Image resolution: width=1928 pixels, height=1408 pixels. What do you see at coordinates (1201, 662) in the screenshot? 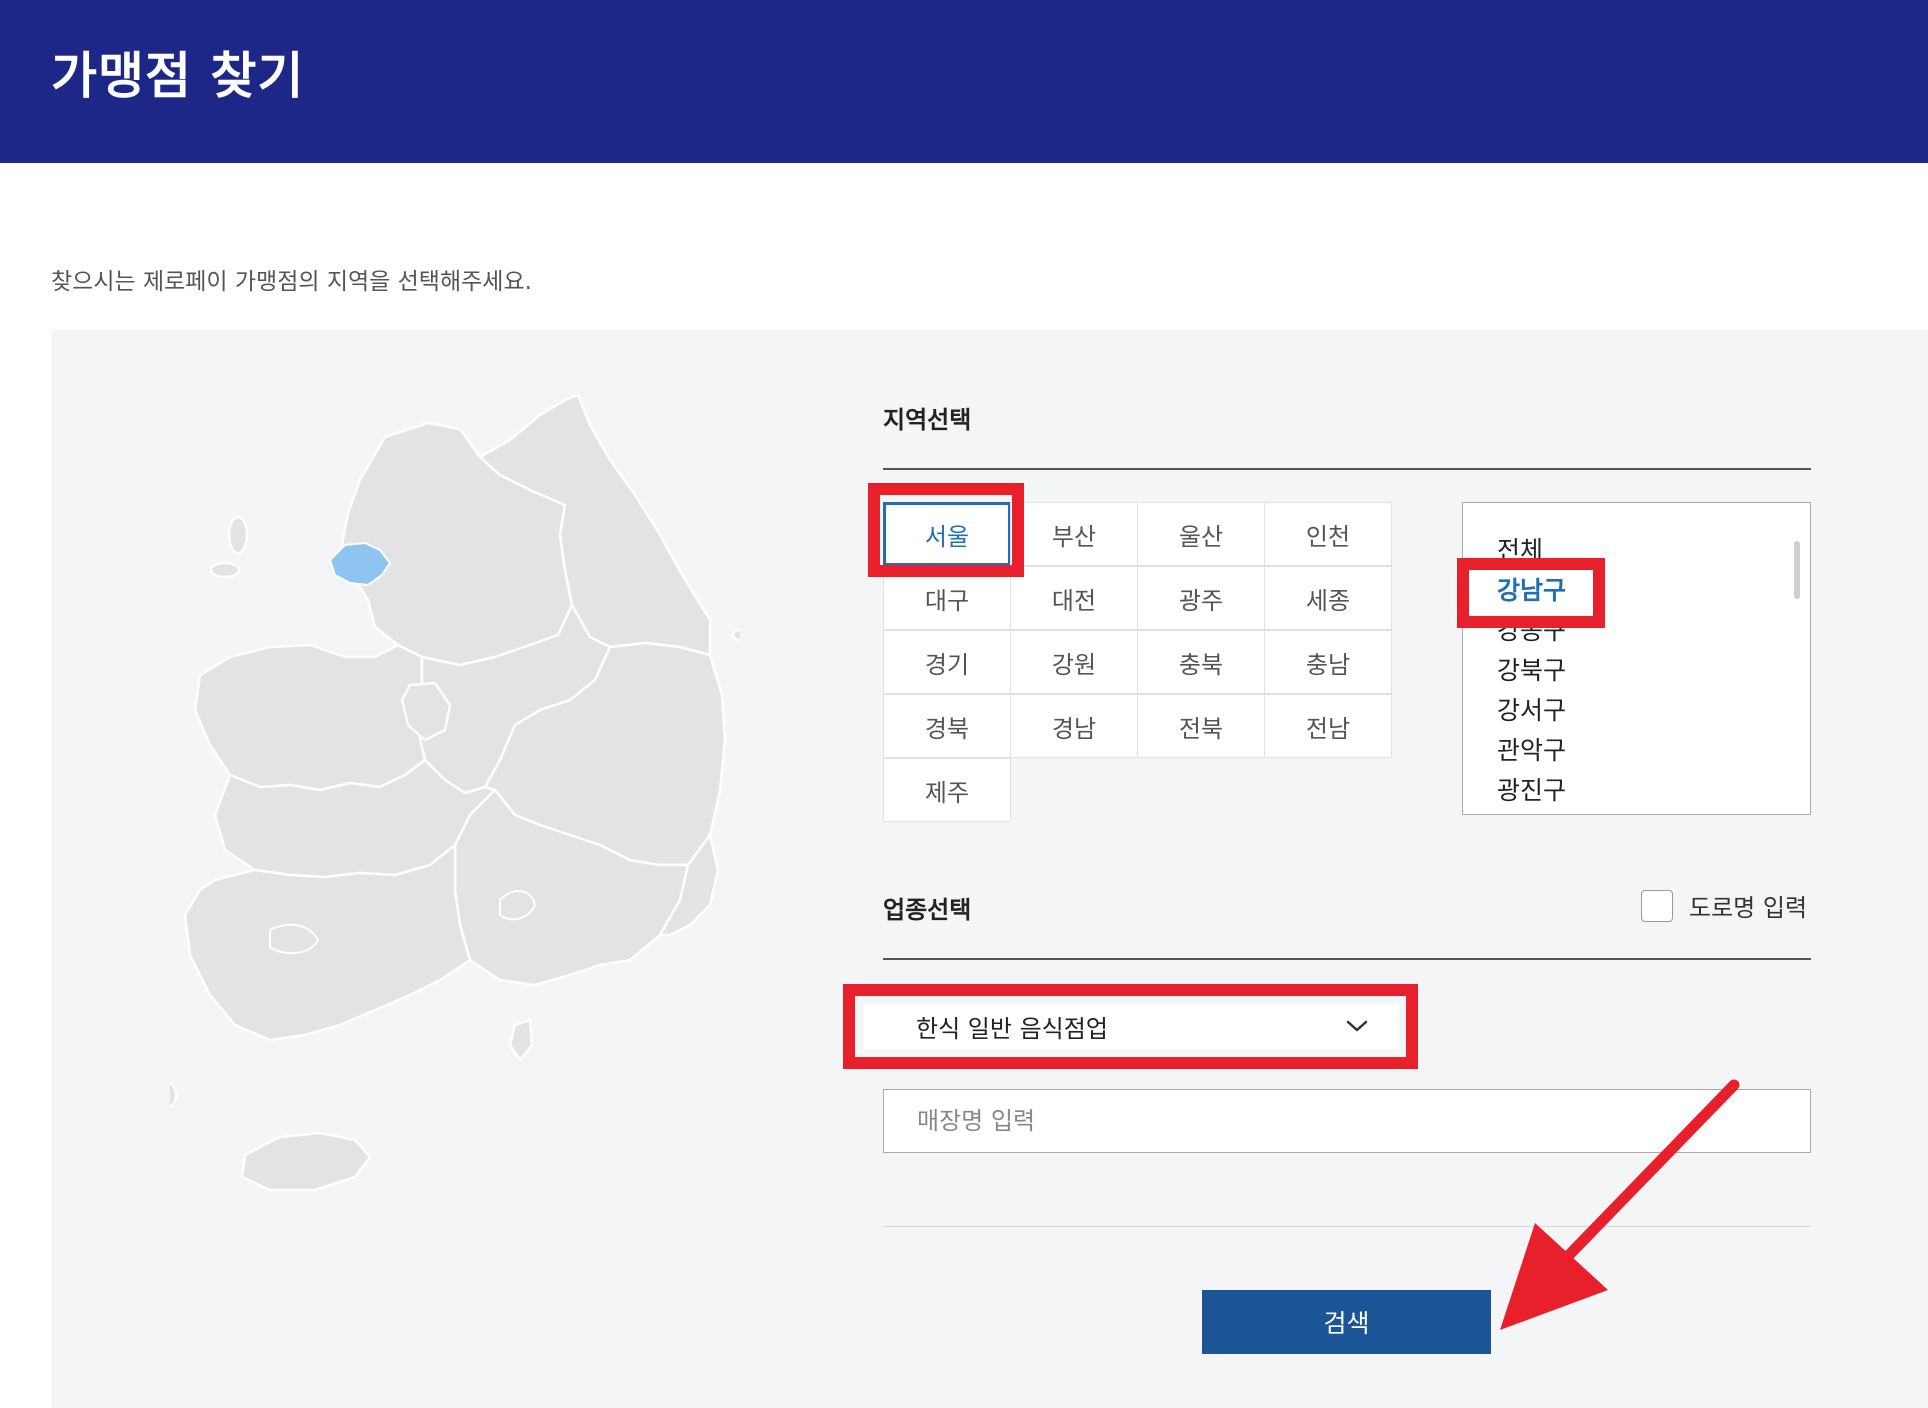
I see `region-chungbuk: 충북` at bounding box center [1201, 662].